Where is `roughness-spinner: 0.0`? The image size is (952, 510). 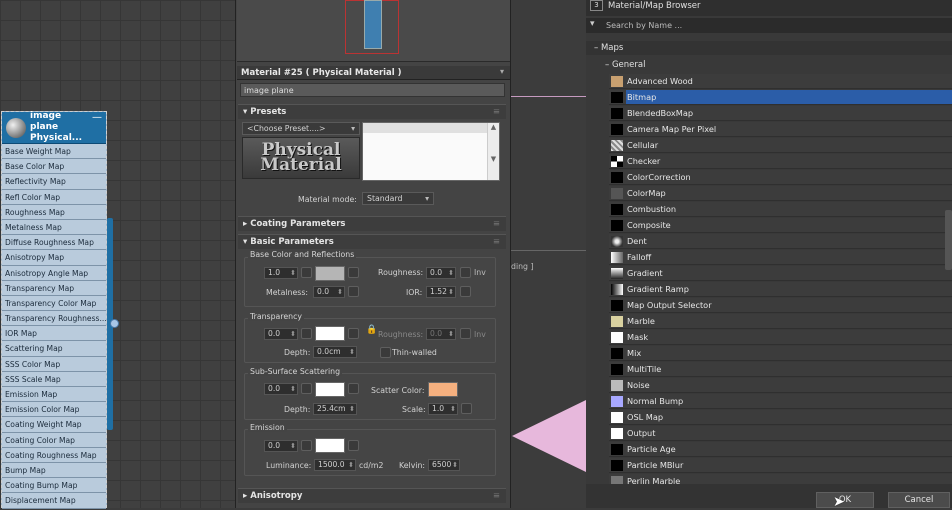 roughness-spinner: 0.0 is located at coordinates (441, 273).